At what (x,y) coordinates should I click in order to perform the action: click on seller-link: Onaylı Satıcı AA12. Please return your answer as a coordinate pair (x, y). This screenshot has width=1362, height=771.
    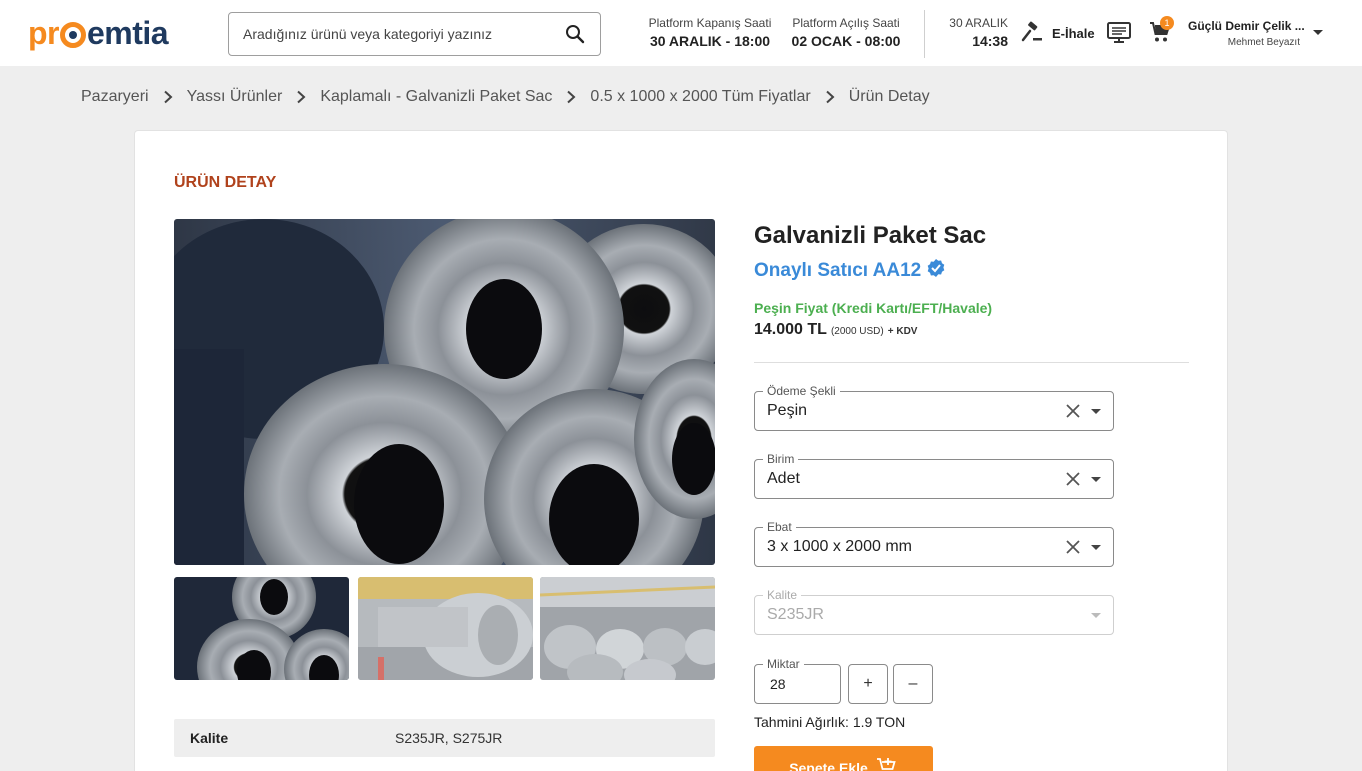
    Looking at the image, I should click on (850, 271).